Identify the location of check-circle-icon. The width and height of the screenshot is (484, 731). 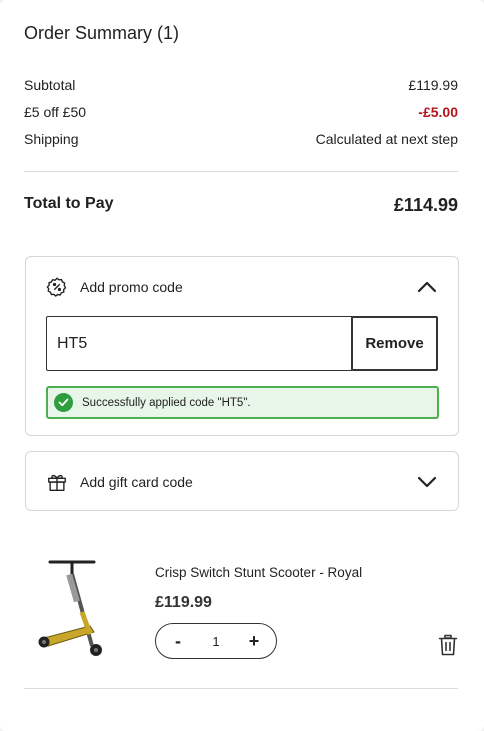
(63, 402).